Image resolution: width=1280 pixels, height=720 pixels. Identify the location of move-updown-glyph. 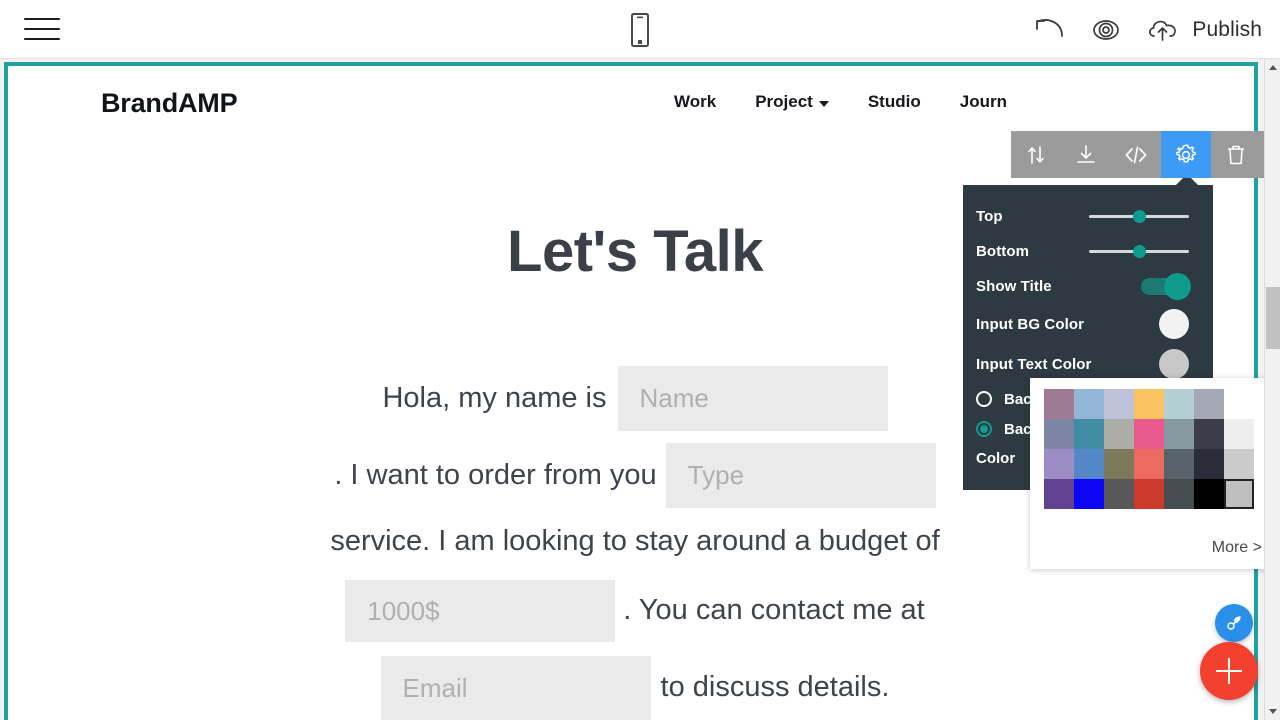
(1036, 154).